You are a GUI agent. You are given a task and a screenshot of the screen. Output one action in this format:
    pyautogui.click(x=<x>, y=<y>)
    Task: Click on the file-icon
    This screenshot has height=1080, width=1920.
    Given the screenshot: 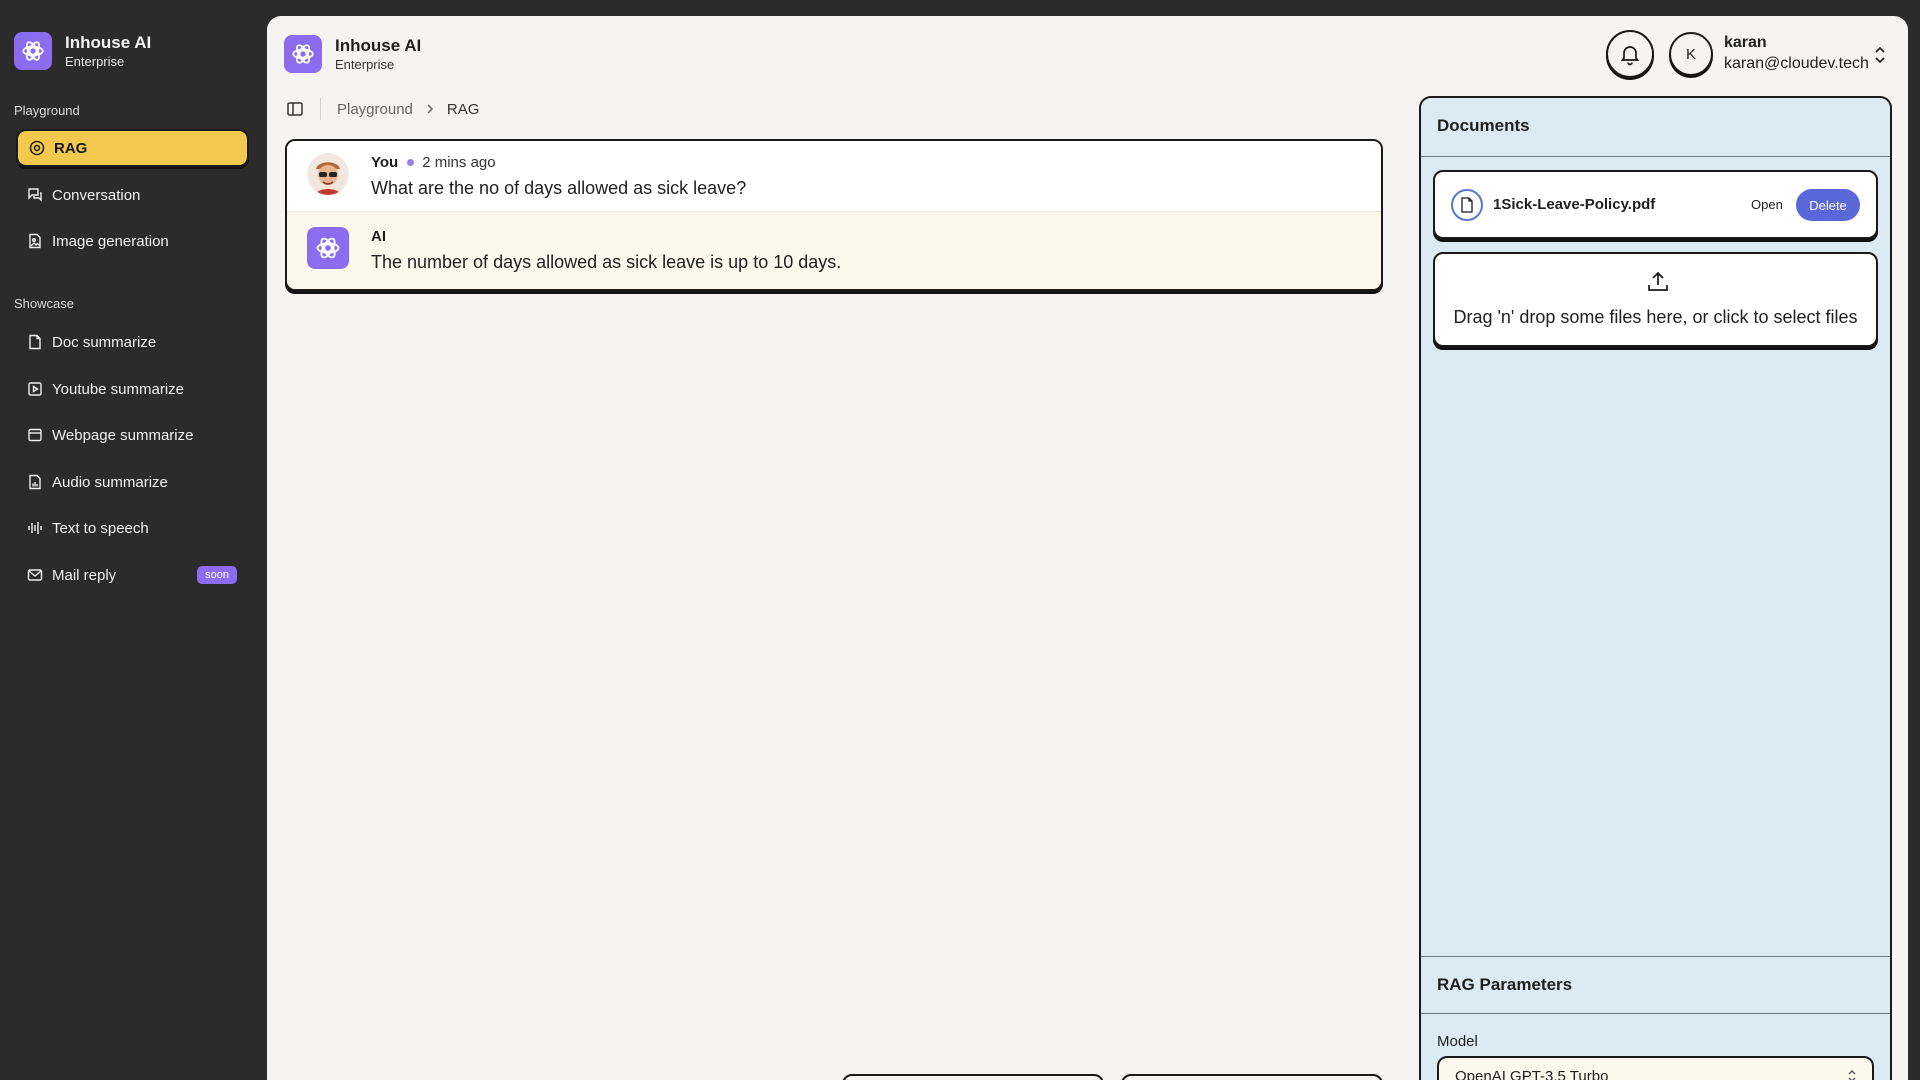 What is the action you would take?
    pyautogui.click(x=1467, y=205)
    